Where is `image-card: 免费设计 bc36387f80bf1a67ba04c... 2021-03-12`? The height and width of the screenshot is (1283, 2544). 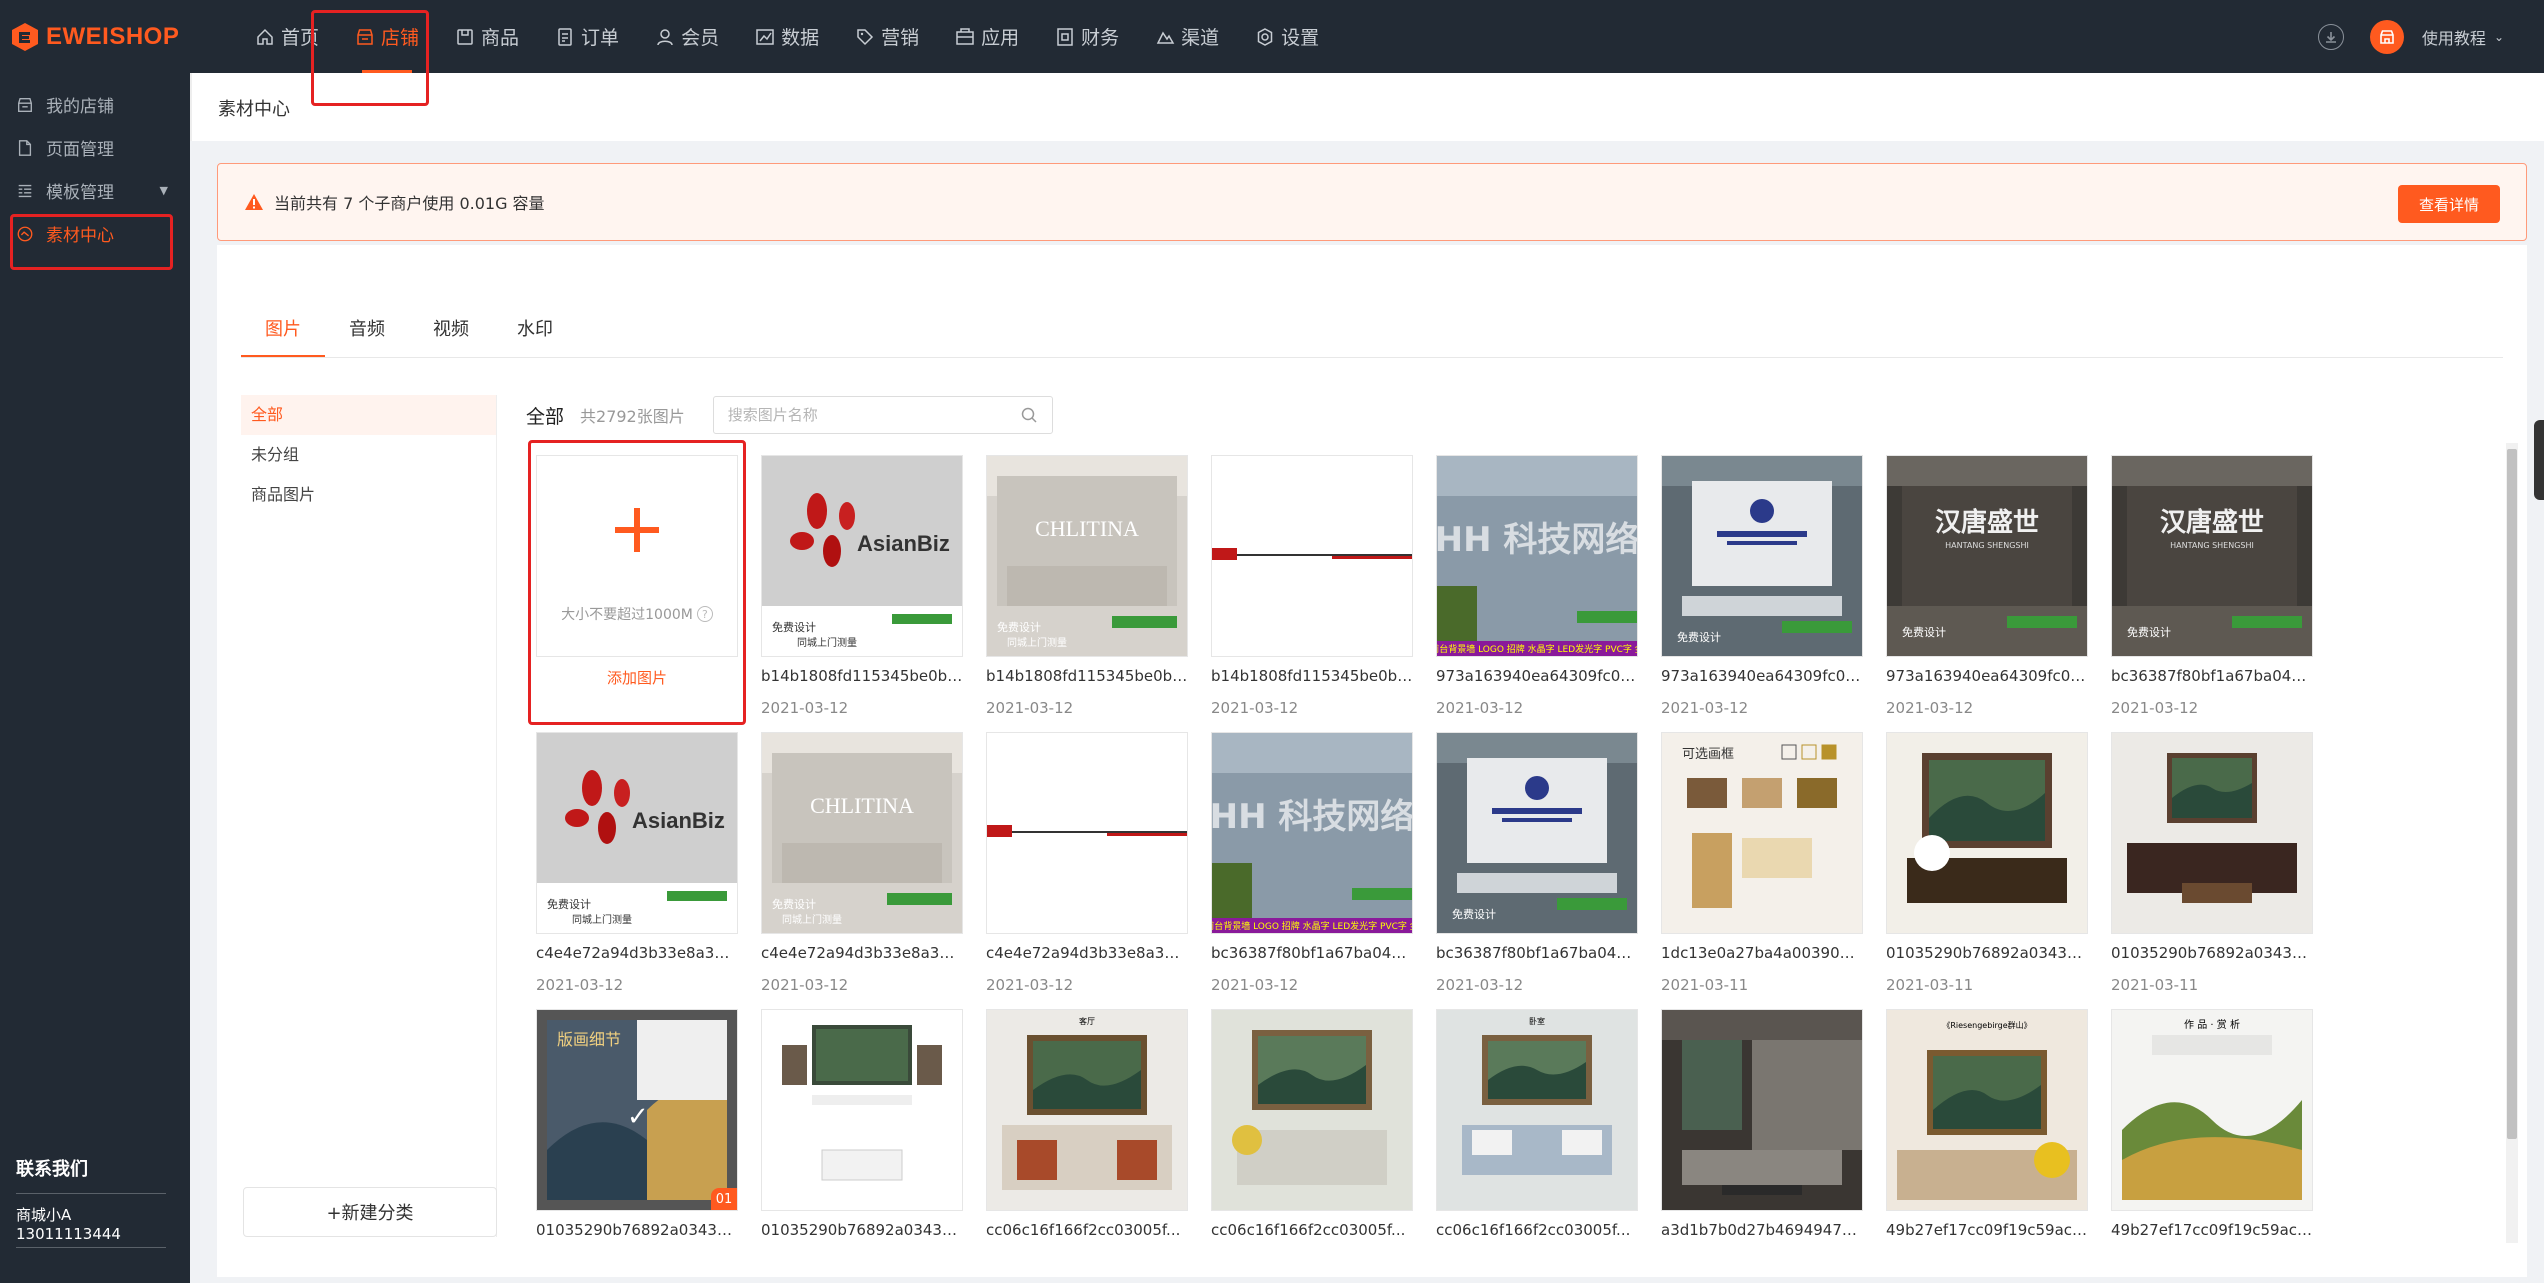
image-card: 免费设计 bc36387f80bf1a67ba04c... 2021-03-12 is located at coordinates (1537, 870).